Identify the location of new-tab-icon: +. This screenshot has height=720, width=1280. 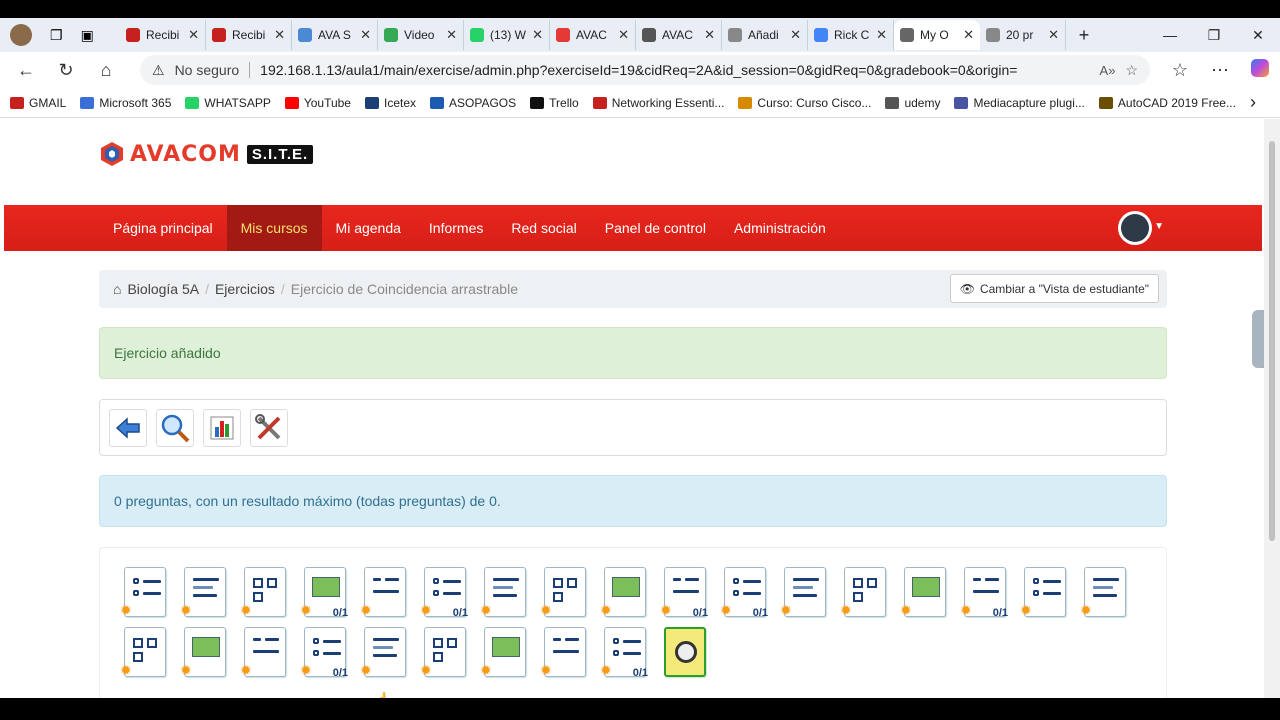
(1084, 35).